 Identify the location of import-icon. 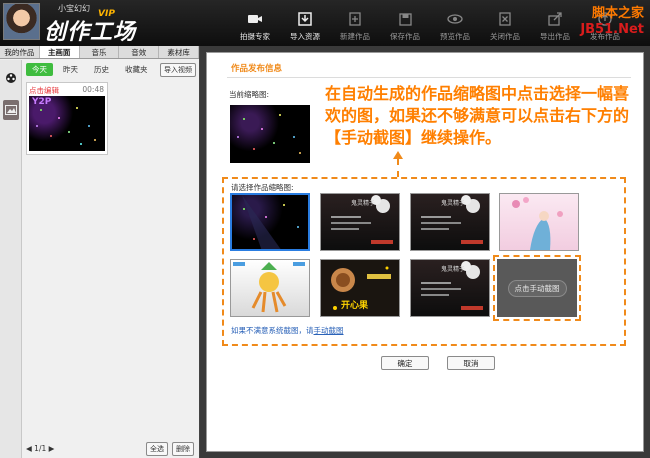
(305, 19).